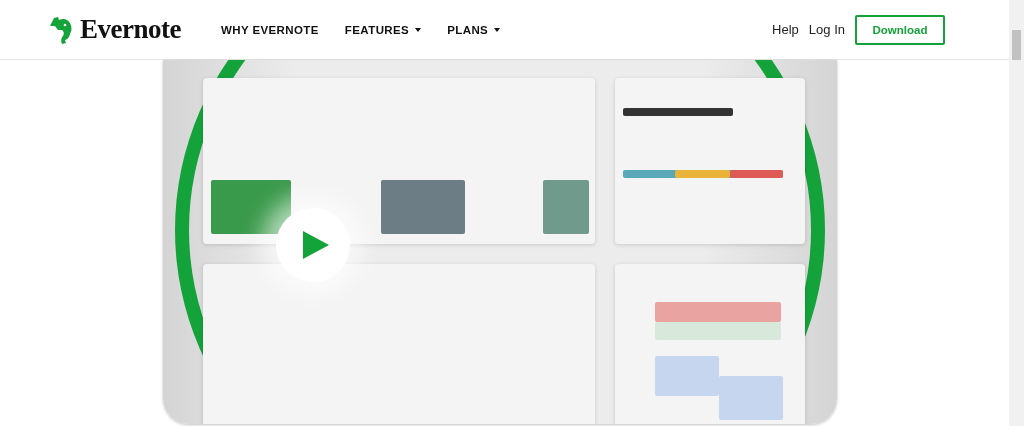 The width and height of the screenshot is (1024, 426). I want to click on nav-link: FEATURES, so click(383, 29).